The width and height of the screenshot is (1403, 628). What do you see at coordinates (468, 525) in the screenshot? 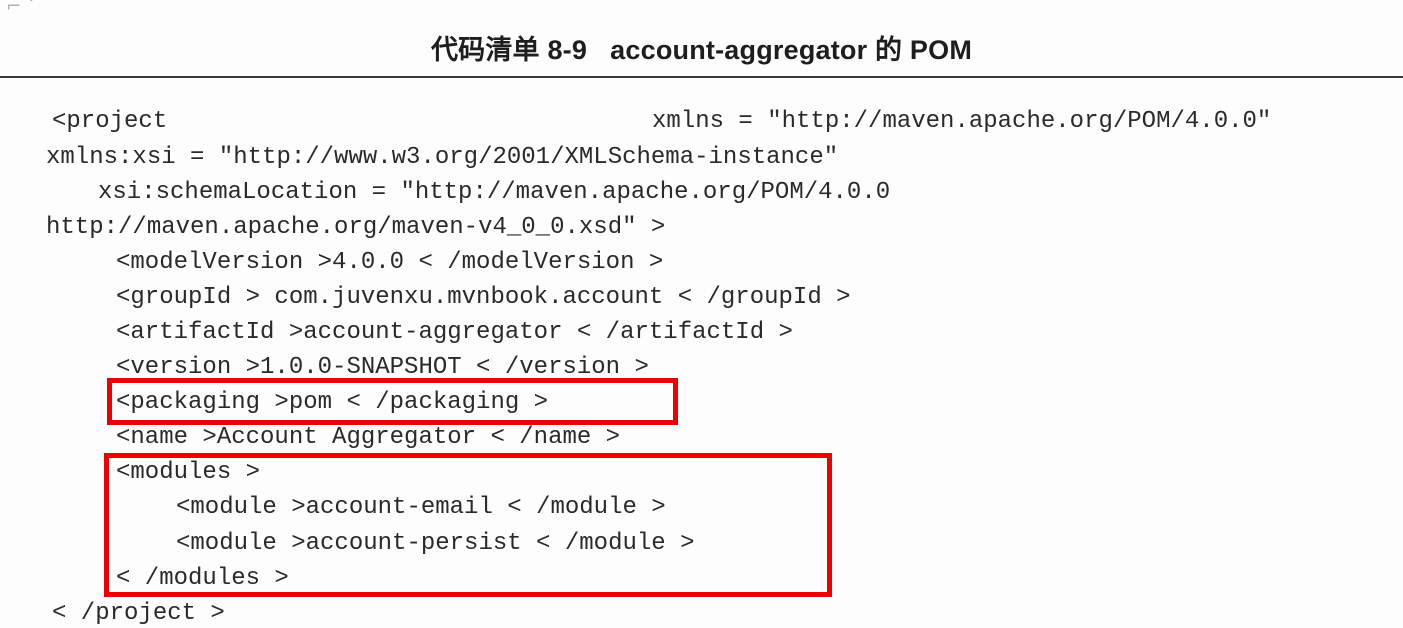
I see `modules-highlight-box` at bounding box center [468, 525].